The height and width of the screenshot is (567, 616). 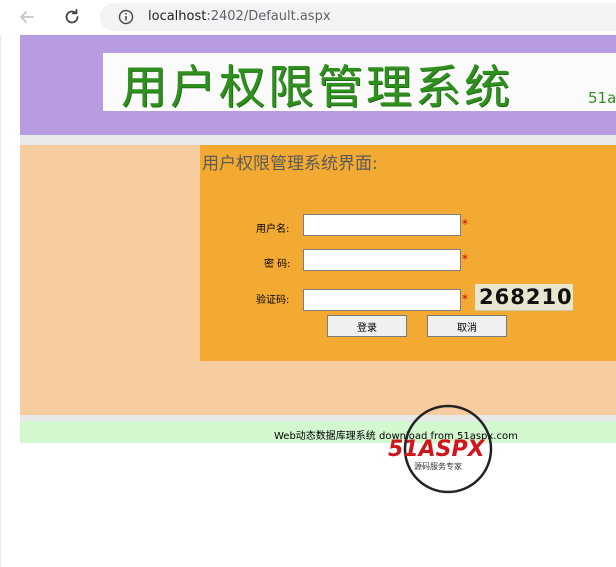 I want to click on url-text: localhost:2402/Default.aspx, so click(x=239, y=16).